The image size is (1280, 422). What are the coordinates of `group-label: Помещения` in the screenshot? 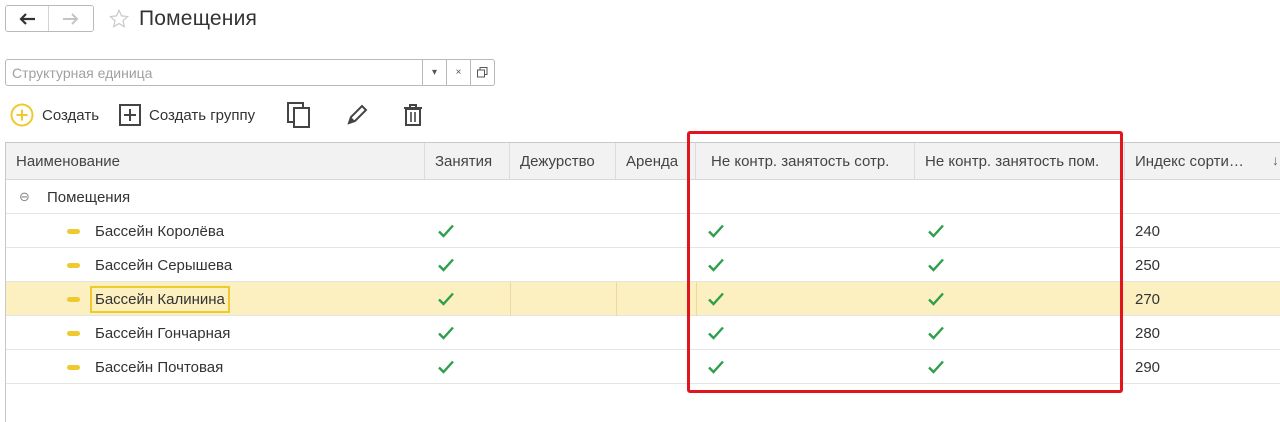 It's located at (89, 197).